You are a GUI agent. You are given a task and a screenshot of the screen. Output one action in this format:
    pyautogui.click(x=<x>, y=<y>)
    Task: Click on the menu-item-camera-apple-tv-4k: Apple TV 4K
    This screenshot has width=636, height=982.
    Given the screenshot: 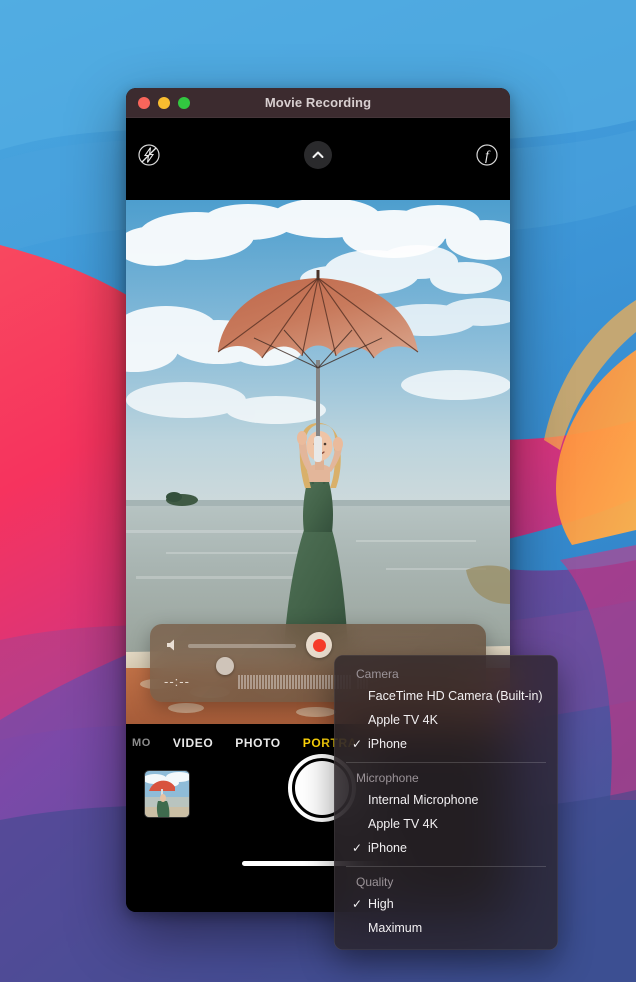 What is the action you would take?
    pyautogui.click(x=446, y=720)
    